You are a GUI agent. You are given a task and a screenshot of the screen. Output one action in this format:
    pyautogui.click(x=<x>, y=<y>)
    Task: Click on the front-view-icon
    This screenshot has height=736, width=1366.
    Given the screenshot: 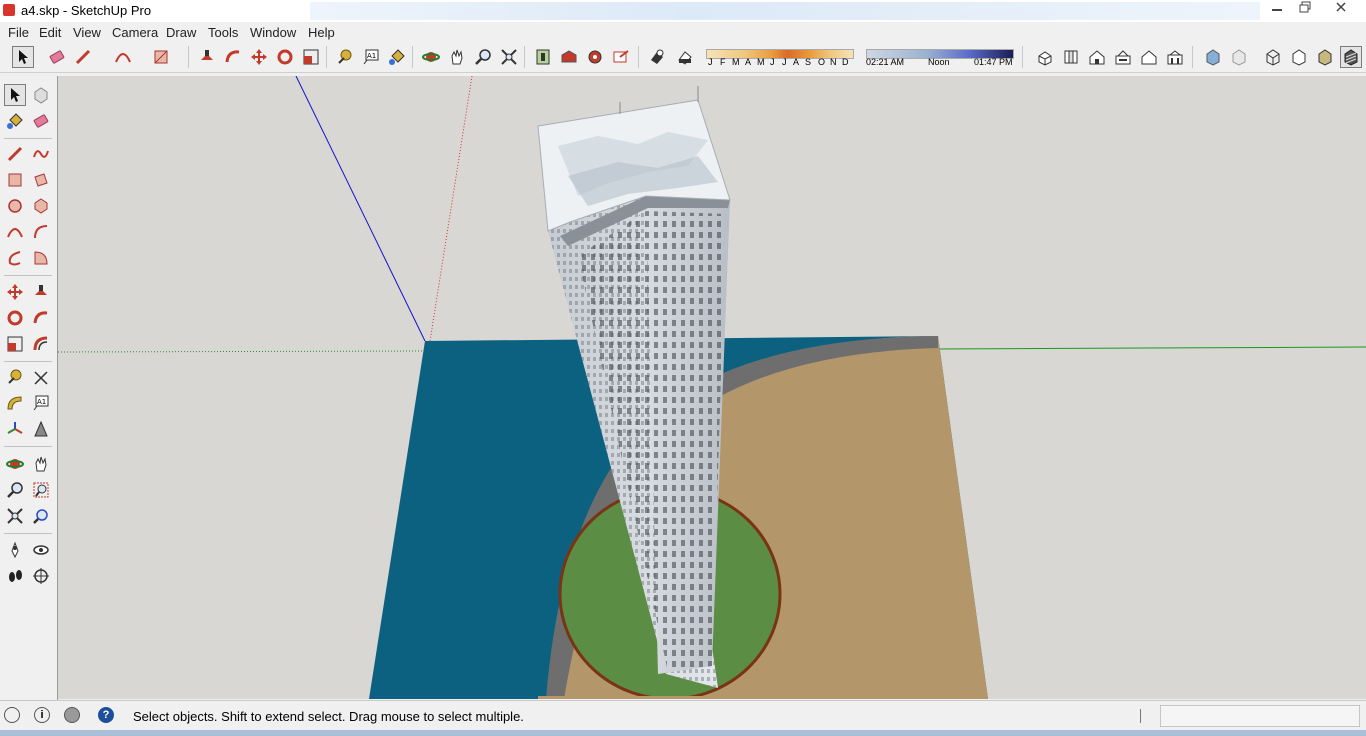 What is the action you would take?
    pyautogui.click(x=1097, y=57)
    